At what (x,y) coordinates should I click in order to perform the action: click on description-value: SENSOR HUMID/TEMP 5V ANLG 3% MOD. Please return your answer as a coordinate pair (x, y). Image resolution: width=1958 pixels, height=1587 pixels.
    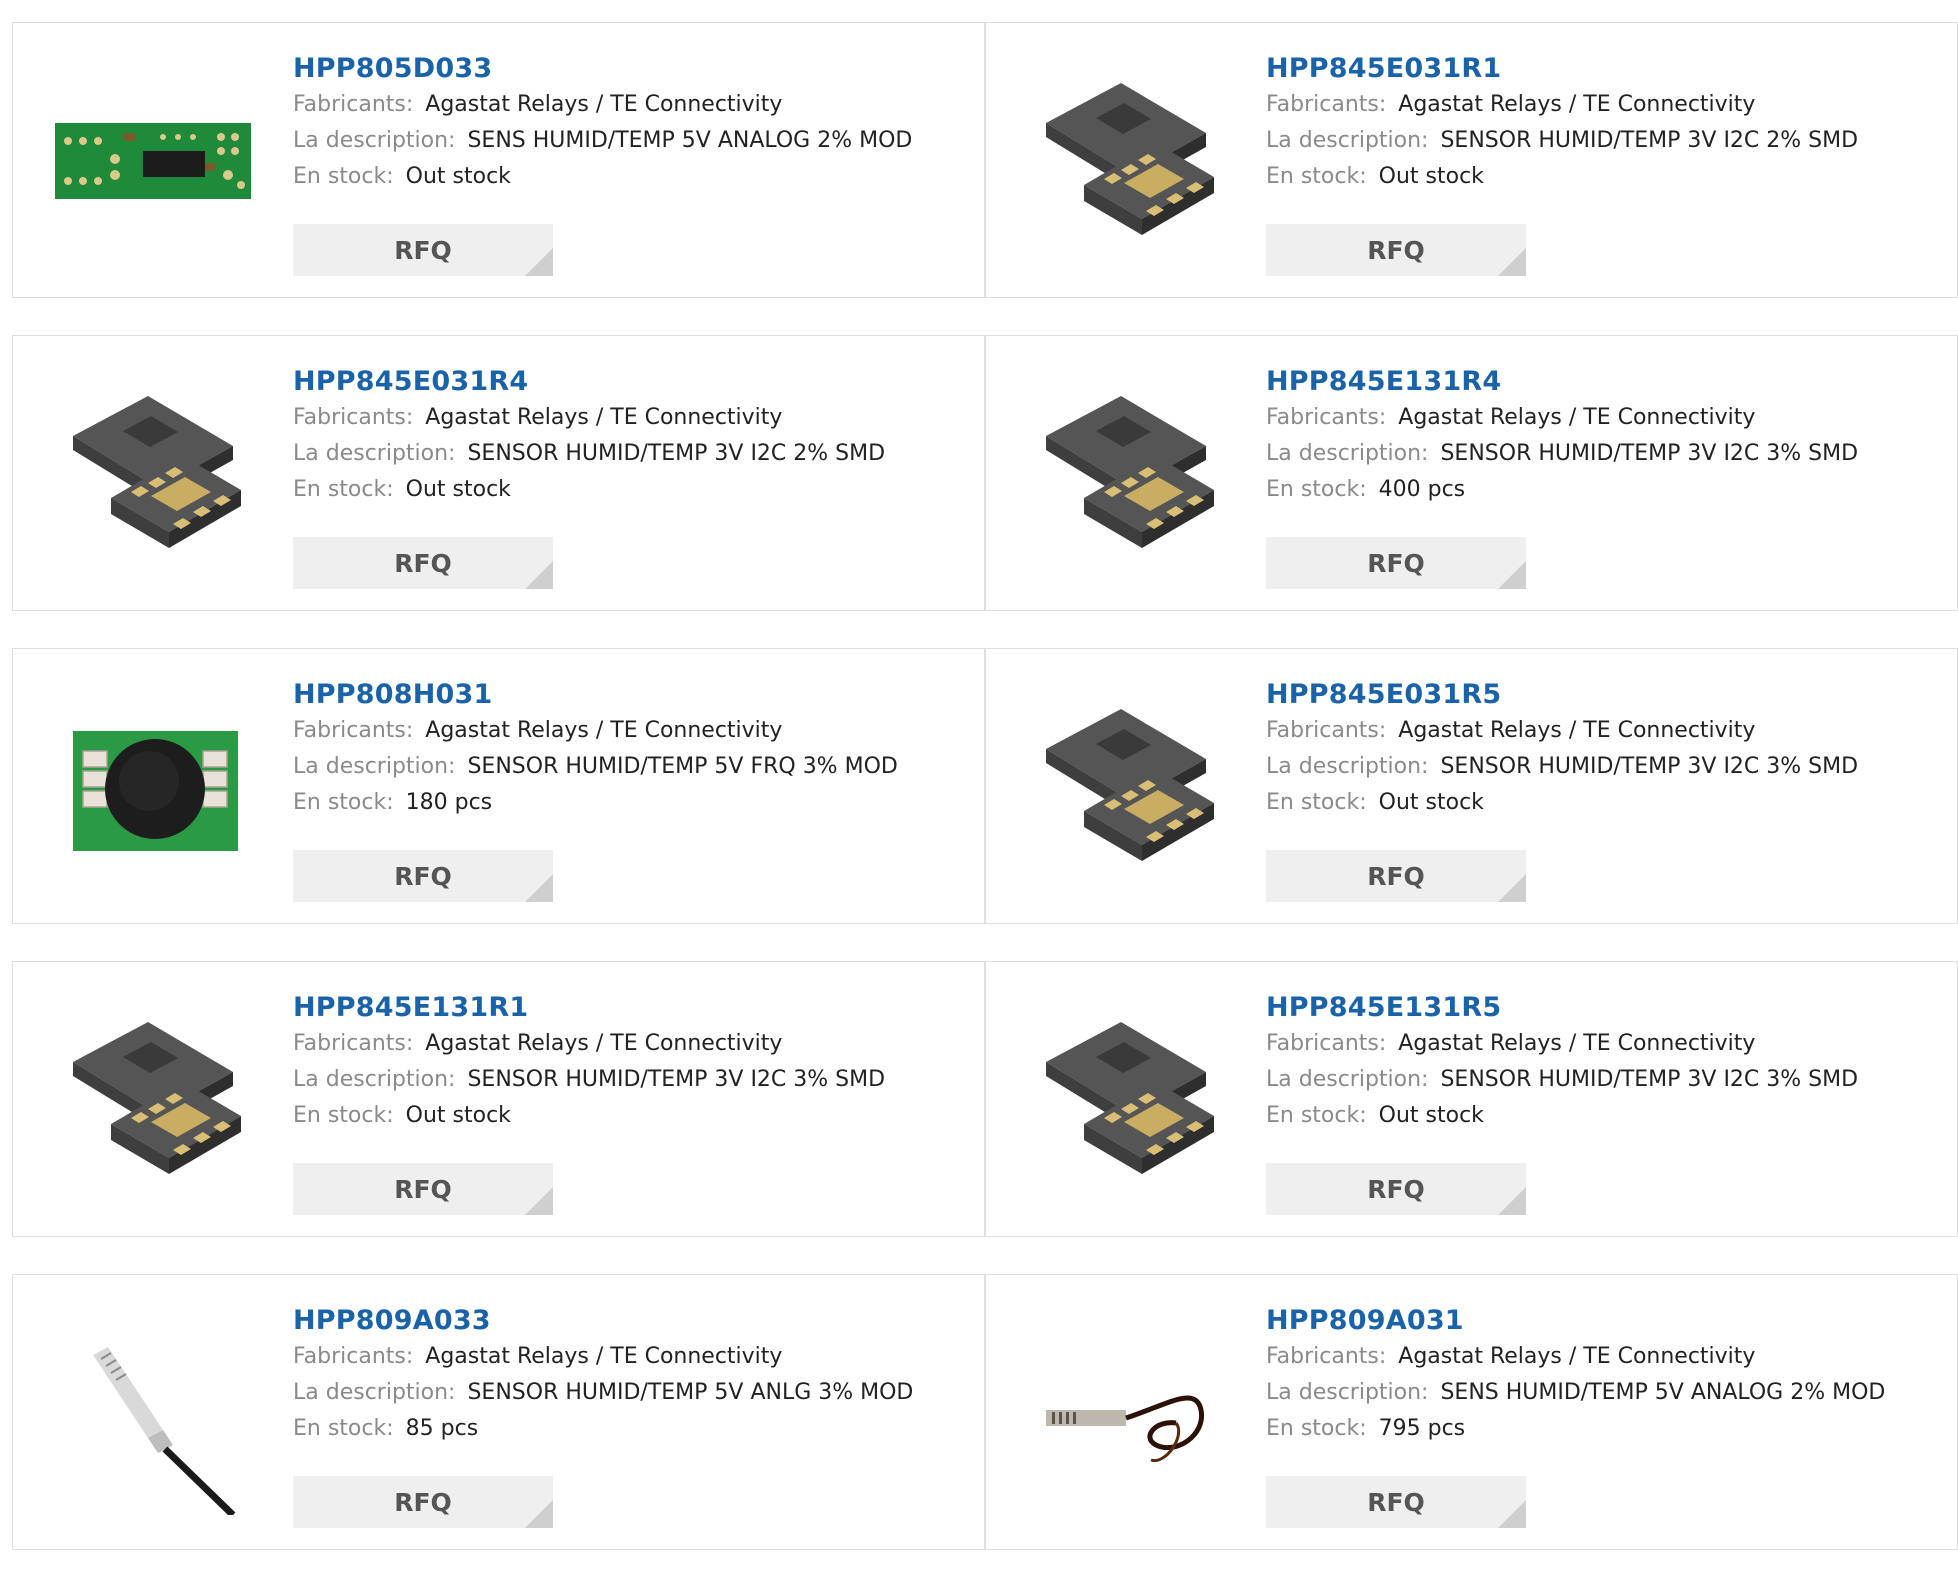
    Looking at the image, I should click on (690, 1392).